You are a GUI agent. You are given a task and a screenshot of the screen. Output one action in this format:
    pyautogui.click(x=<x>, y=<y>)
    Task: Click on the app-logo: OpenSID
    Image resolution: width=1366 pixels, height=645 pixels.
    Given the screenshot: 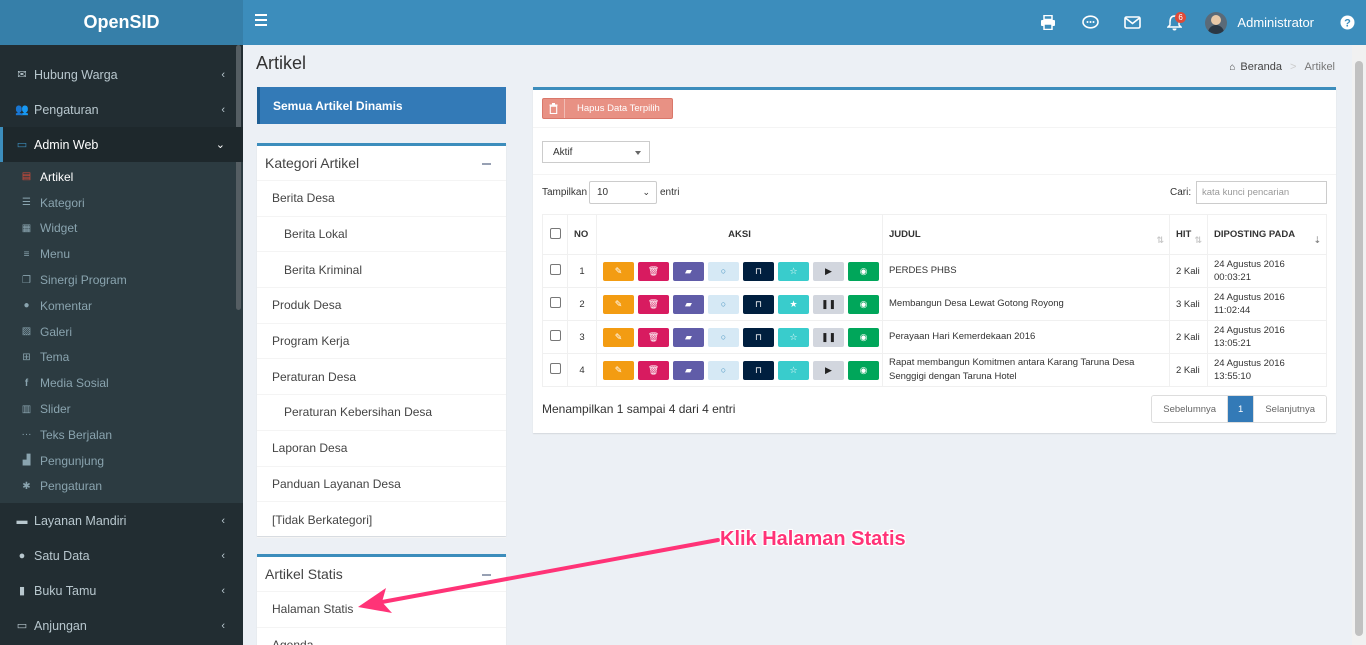 What is the action you would take?
    pyautogui.click(x=121, y=22)
    